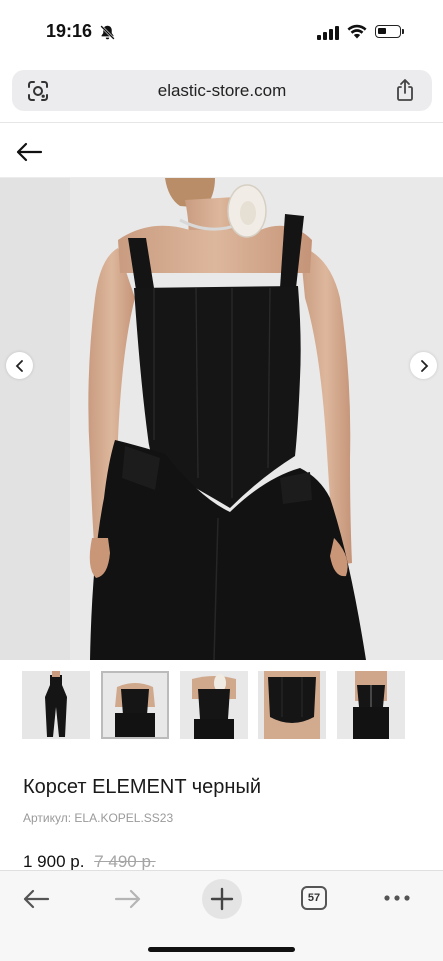  I want to click on thumbnail-strip, so click(221, 705).